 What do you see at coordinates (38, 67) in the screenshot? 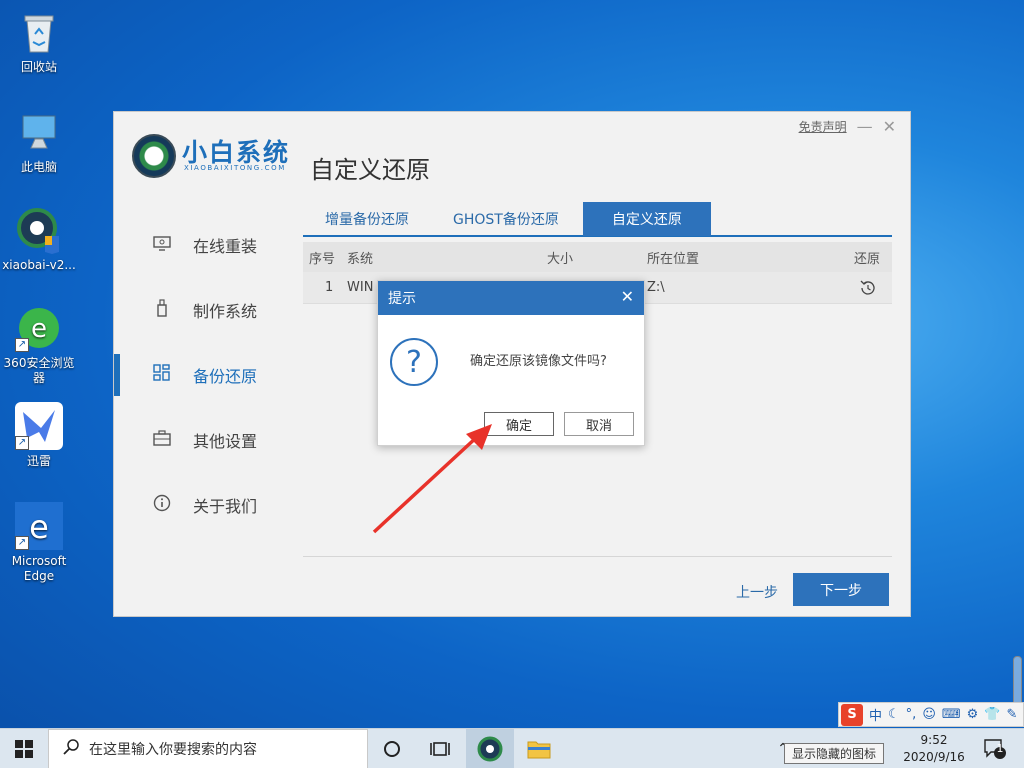
I see `desktop-icon-label: 回收站` at bounding box center [38, 67].